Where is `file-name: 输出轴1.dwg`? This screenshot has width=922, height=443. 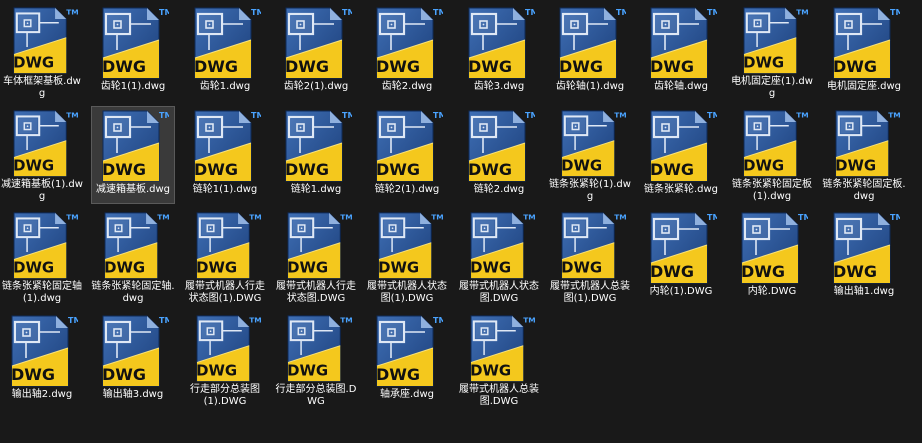
file-name: 输出轴1.dwg is located at coordinates (864, 291).